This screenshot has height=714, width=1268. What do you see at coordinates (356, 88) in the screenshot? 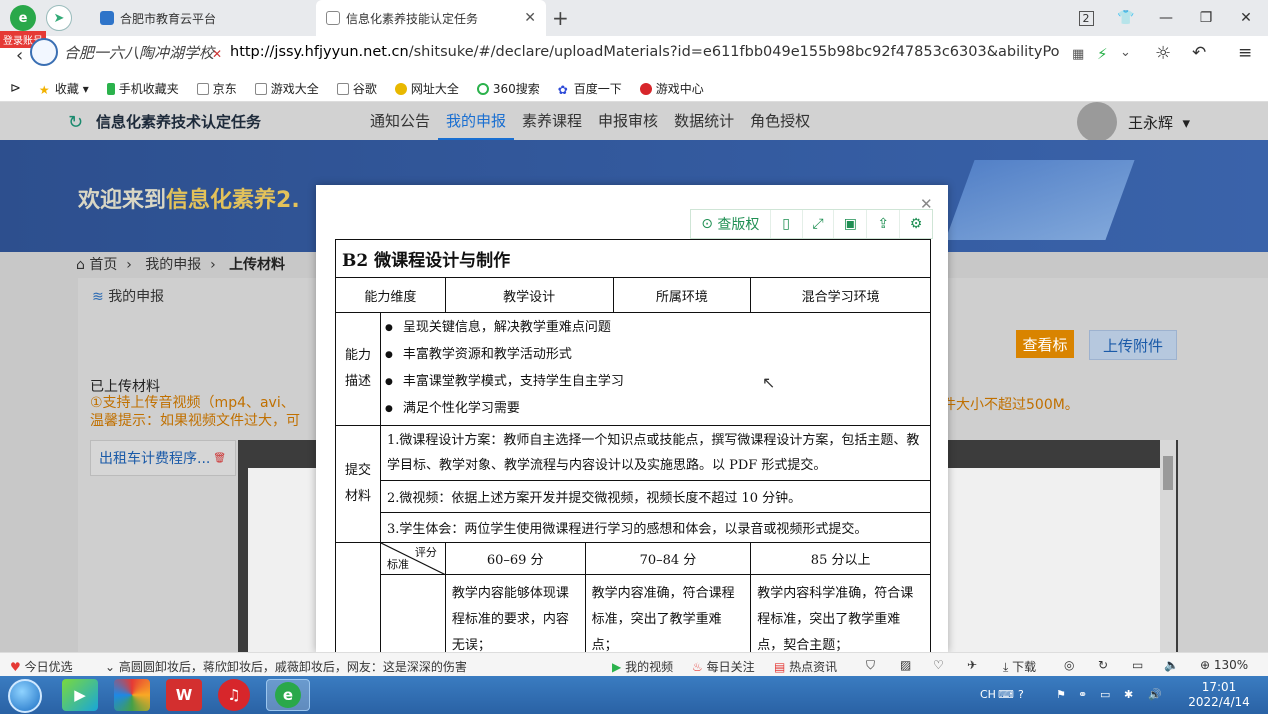
I see `bookmark-google: 谷歌` at bounding box center [356, 88].